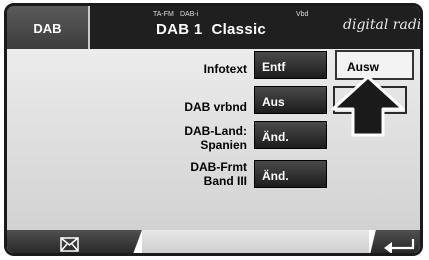 The width and height of the screenshot is (429, 260). Describe the element at coordinates (290, 65) in the screenshot. I see `infotext-entf-button: Entf` at that location.